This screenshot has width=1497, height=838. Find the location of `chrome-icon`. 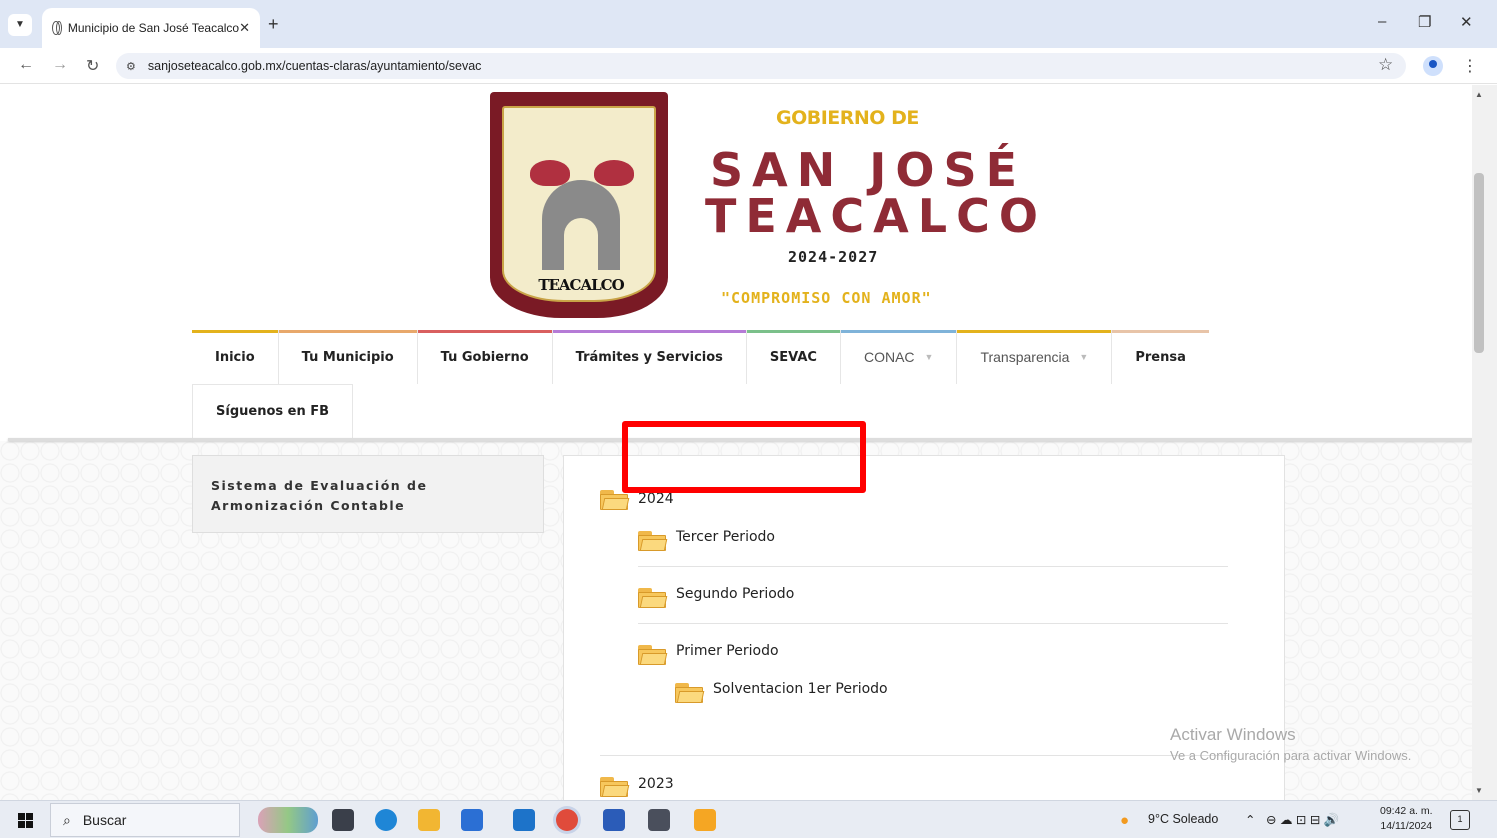

chrome-icon is located at coordinates (567, 820).